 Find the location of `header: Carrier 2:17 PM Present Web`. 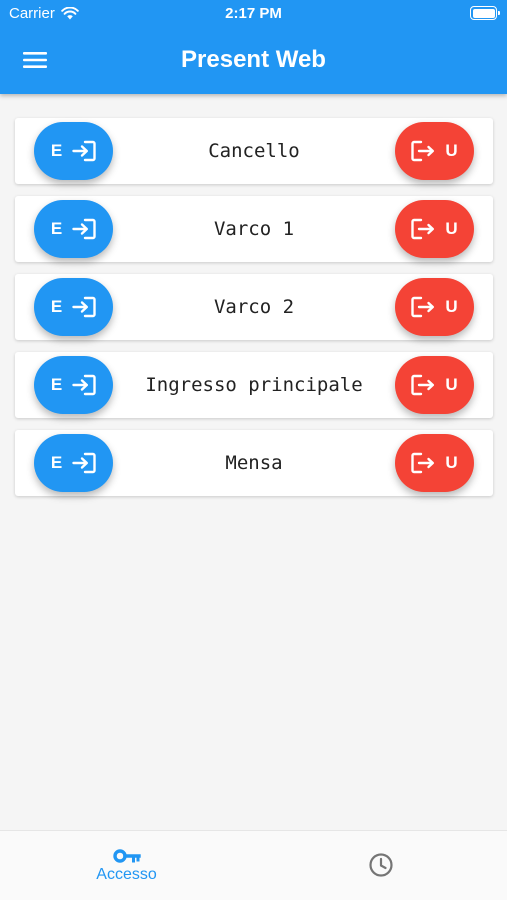

header: Carrier 2:17 PM Present Web is located at coordinates (253, 47).